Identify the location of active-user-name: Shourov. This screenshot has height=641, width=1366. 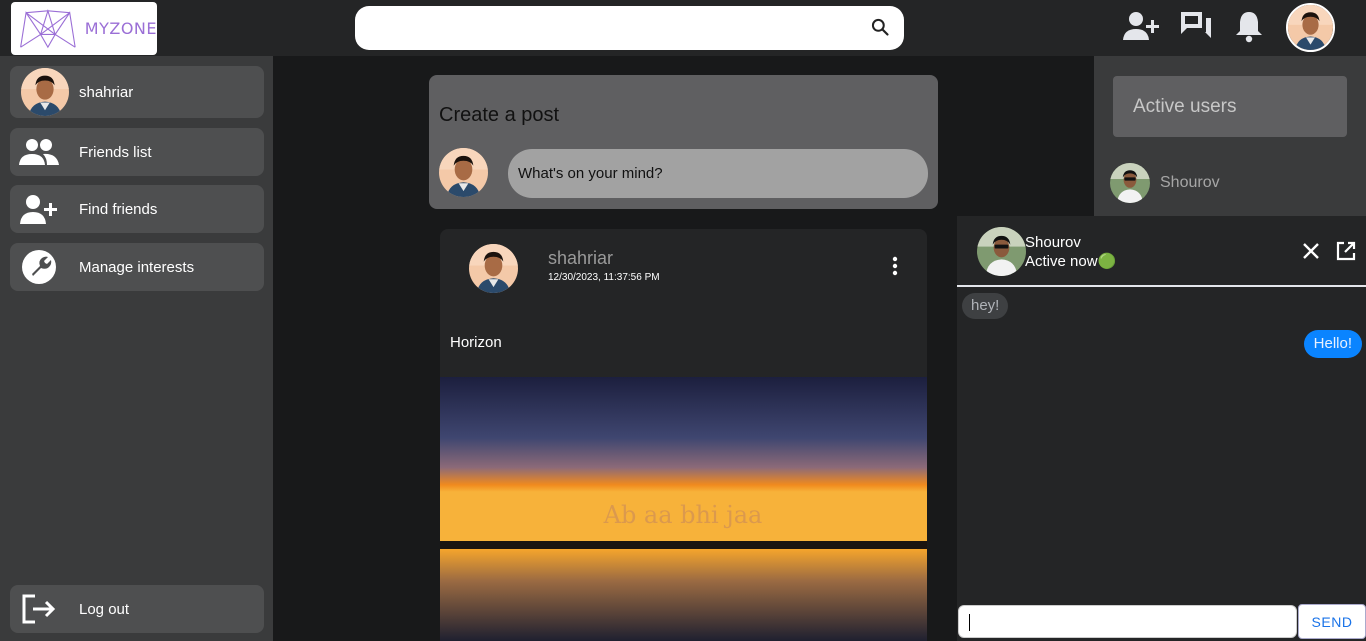
(1190, 182).